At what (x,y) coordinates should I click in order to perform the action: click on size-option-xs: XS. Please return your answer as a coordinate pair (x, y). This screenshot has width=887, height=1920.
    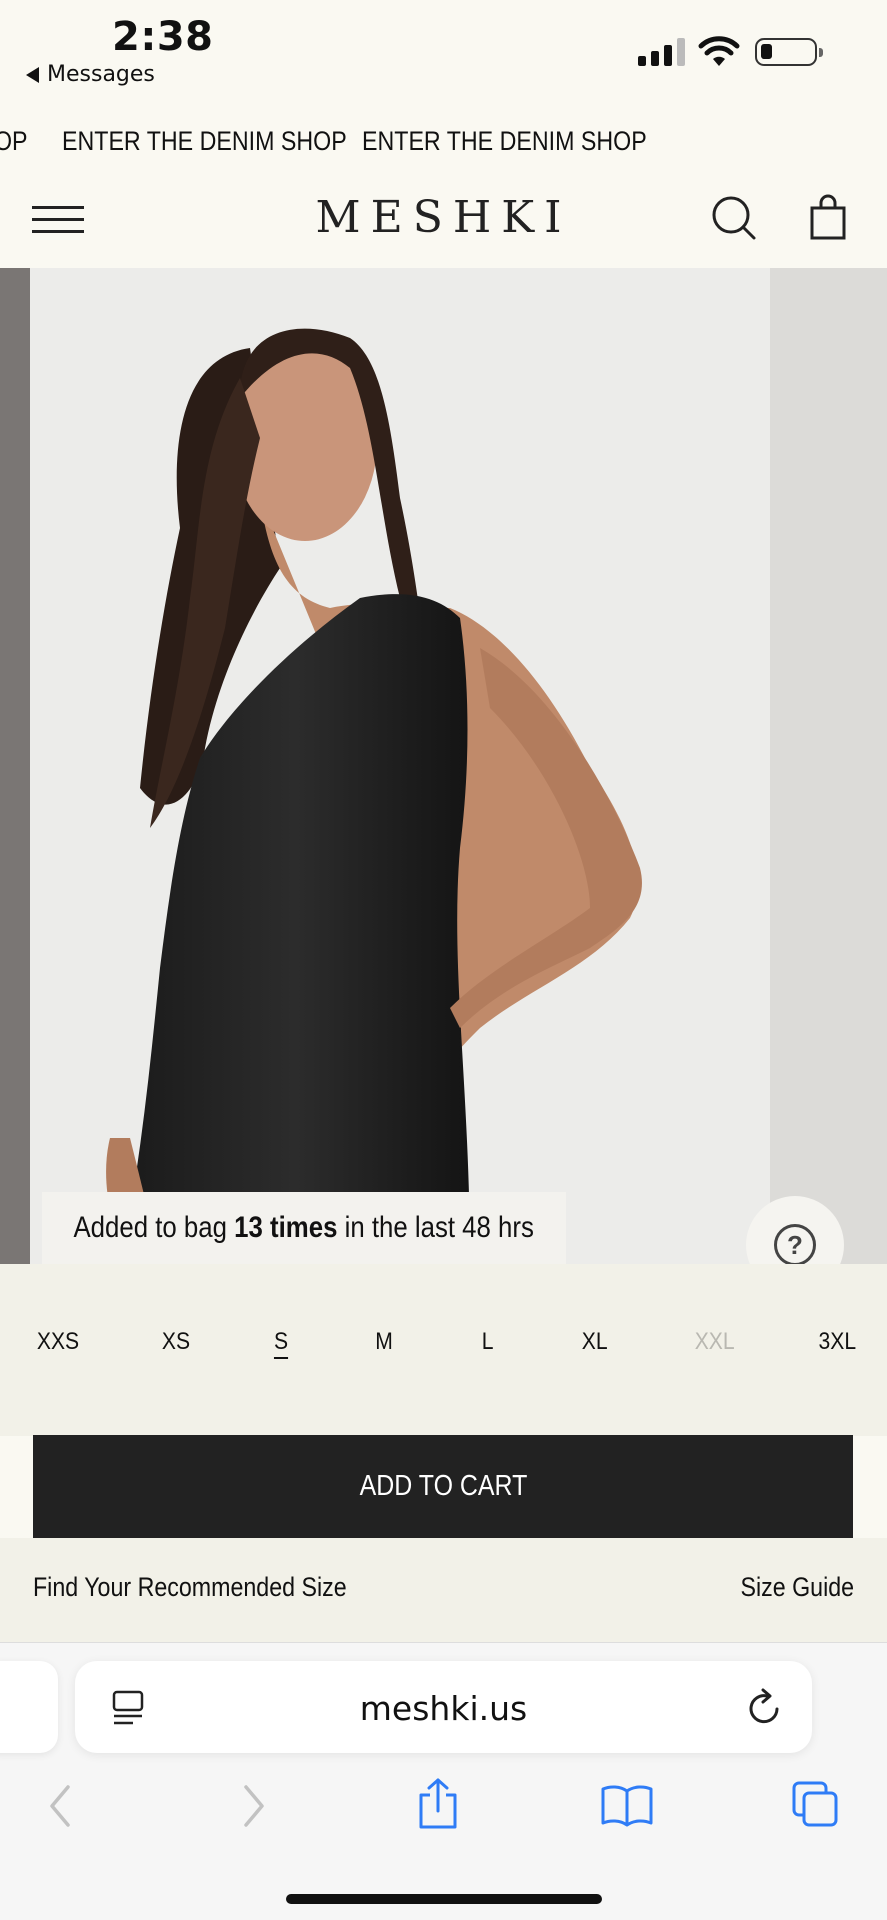
    Looking at the image, I should click on (176, 1342).